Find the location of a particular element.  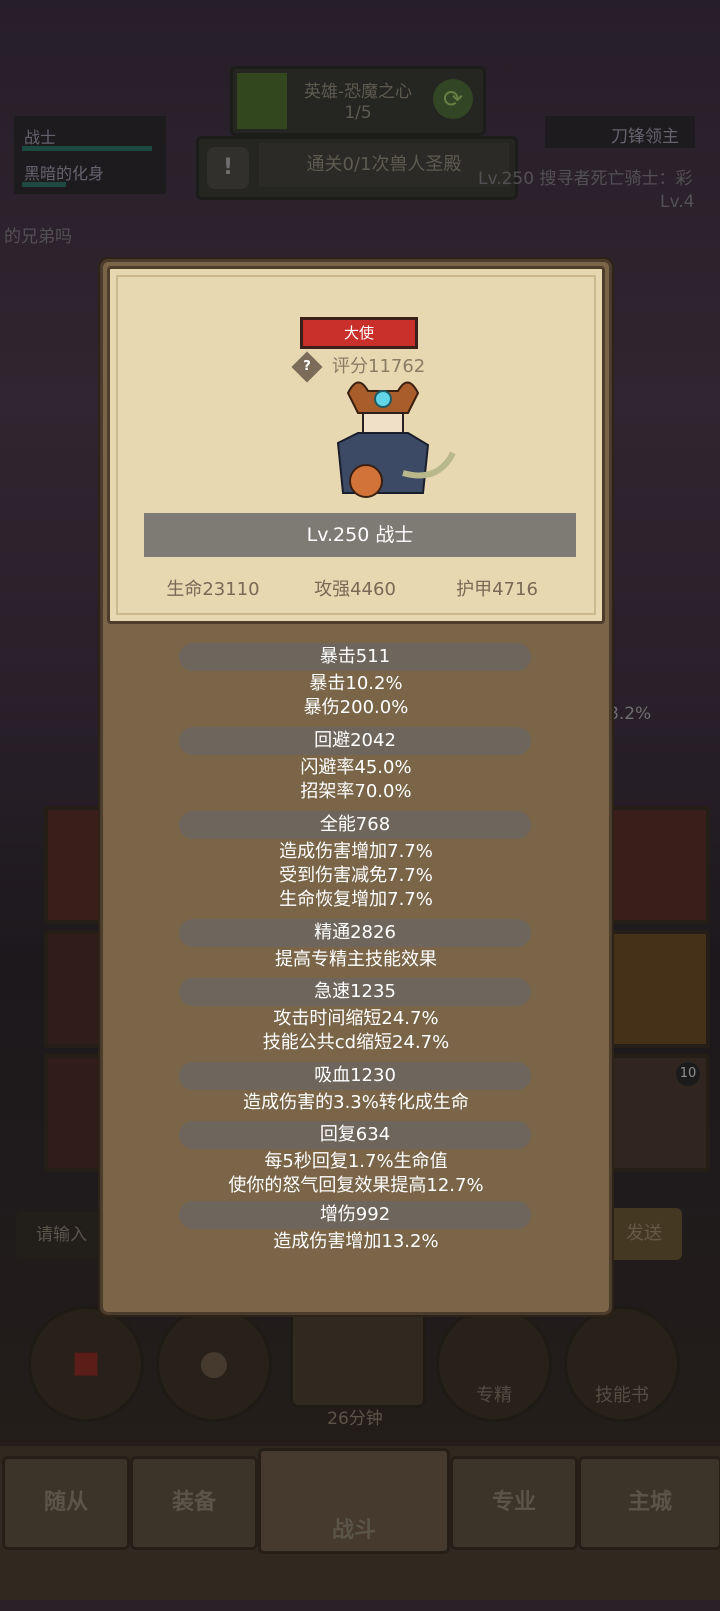

character-portrait is located at coordinates (396, 439).